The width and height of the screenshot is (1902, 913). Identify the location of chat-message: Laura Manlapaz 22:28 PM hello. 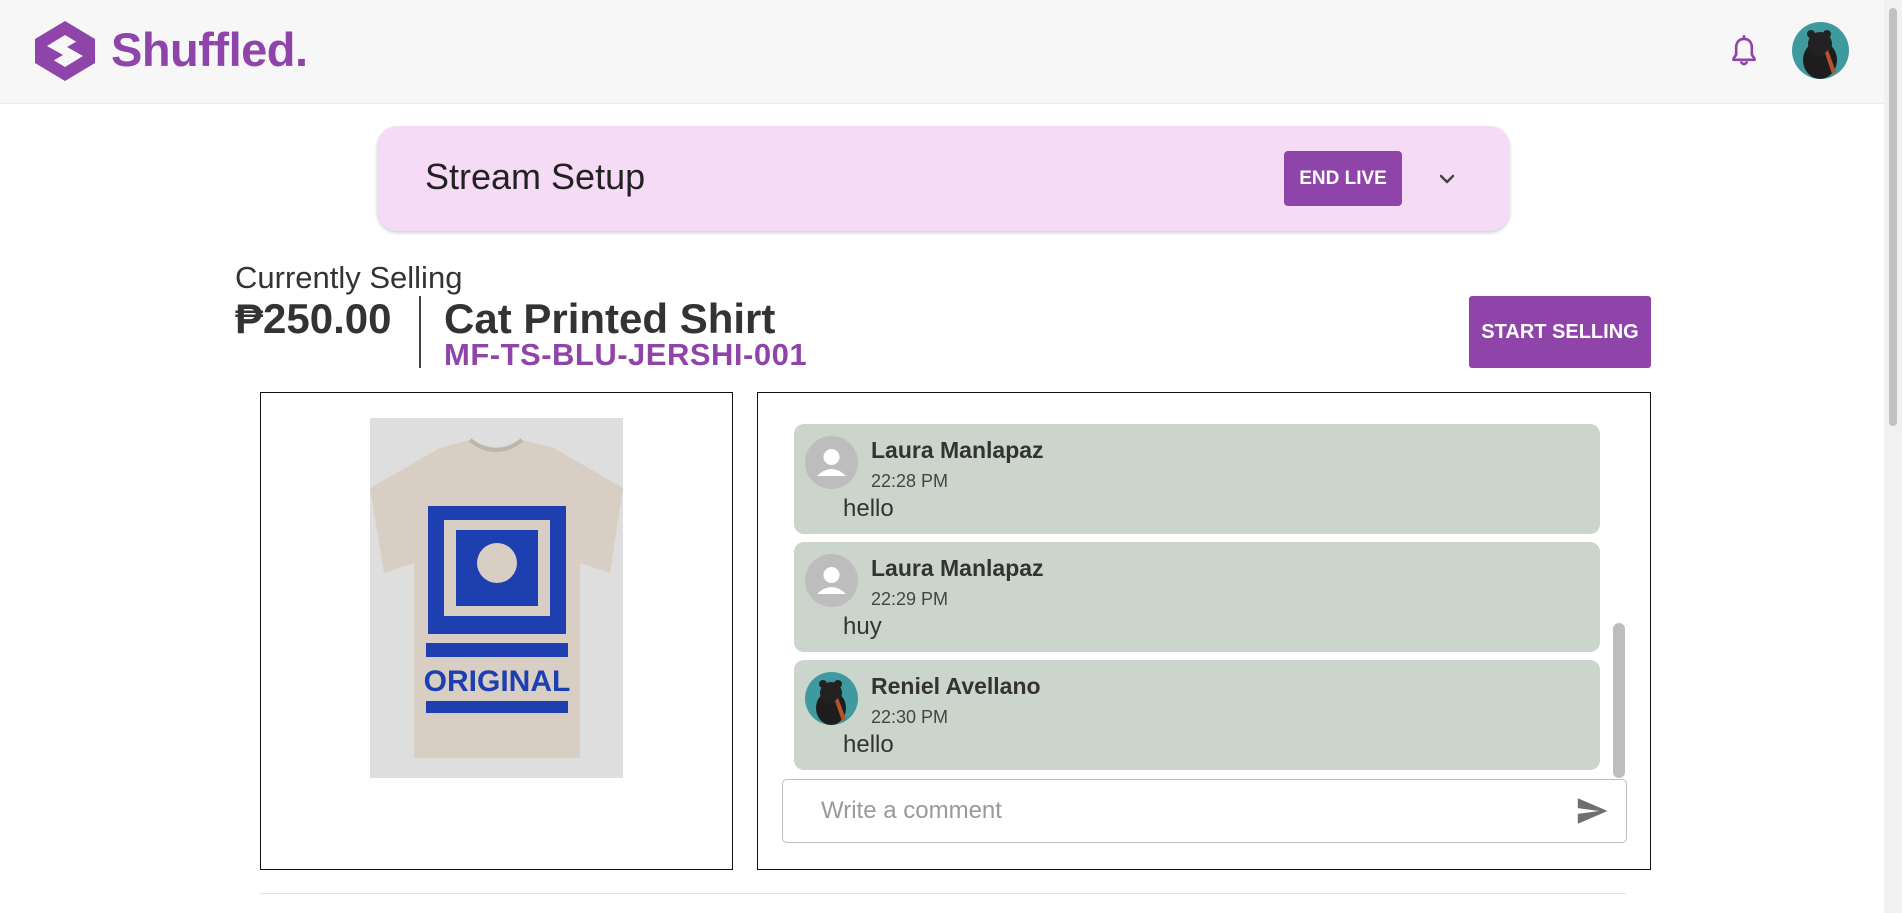
(1197, 479).